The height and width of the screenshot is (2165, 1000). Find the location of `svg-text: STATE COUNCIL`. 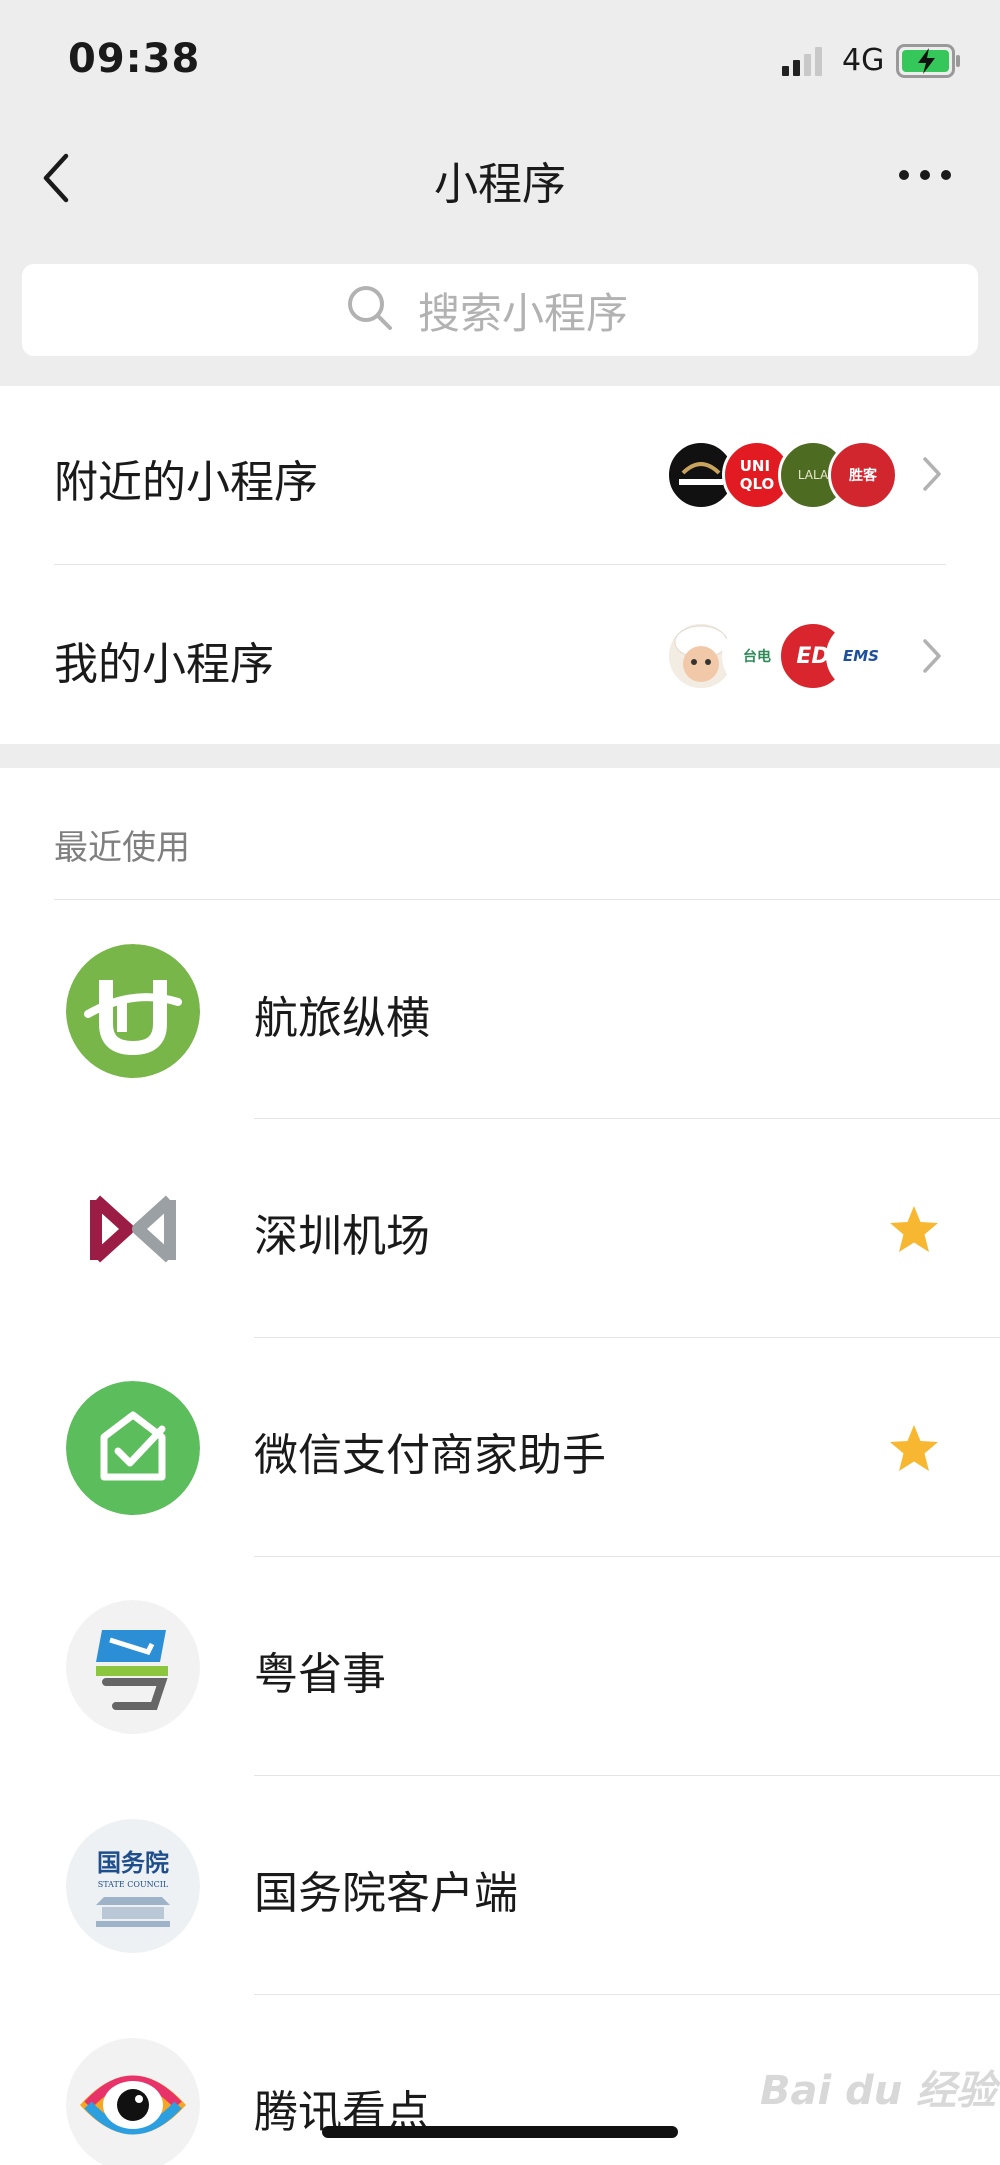

svg-text: STATE COUNCIL is located at coordinates (133, 1884).